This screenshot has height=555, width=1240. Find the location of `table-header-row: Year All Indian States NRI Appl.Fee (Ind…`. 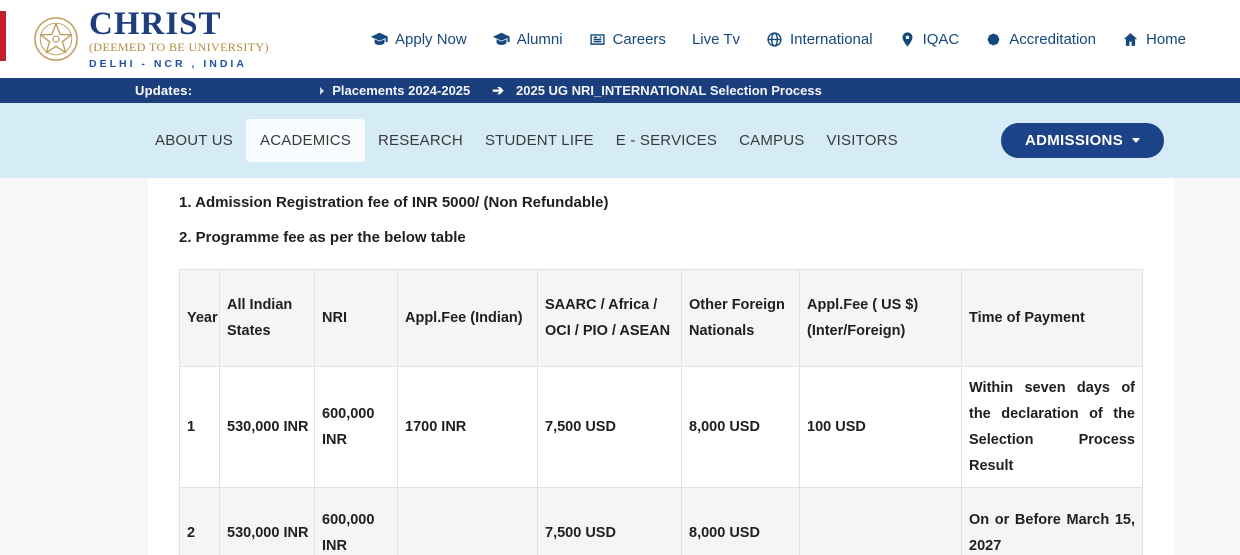

table-header-row: Year All Indian States NRI Appl.Fee (Ind… is located at coordinates (661, 318).